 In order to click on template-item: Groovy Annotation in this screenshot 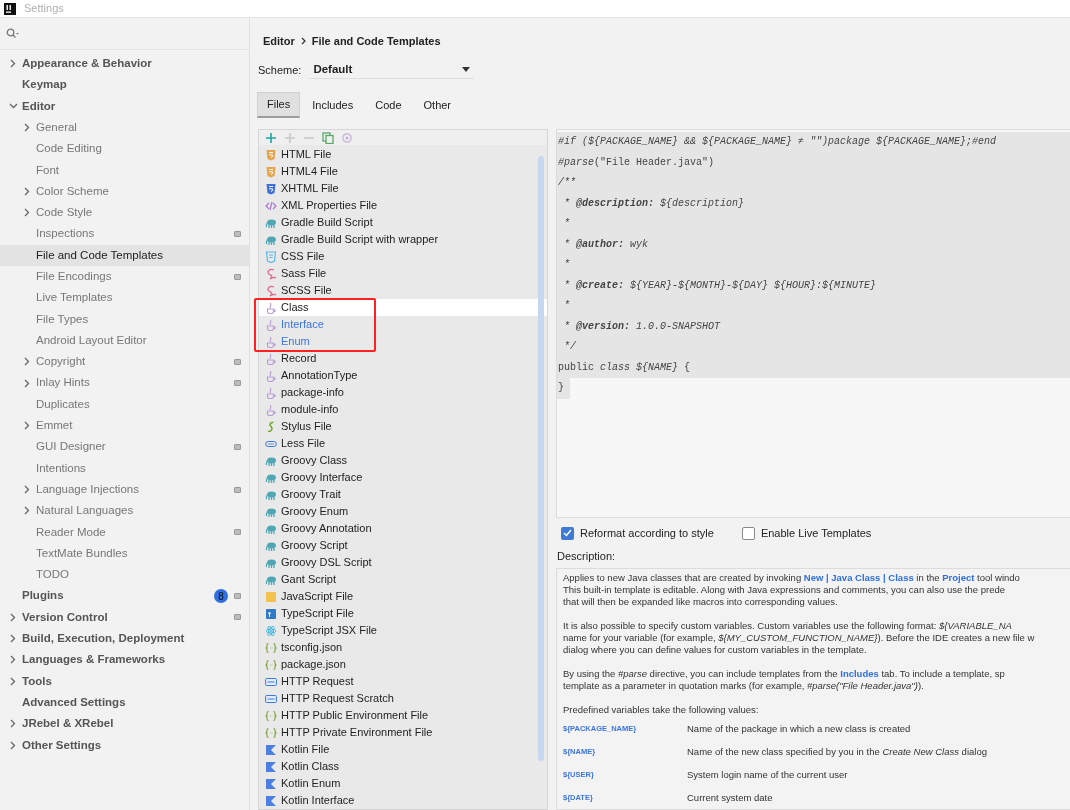, I will do `click(403, 528)`.